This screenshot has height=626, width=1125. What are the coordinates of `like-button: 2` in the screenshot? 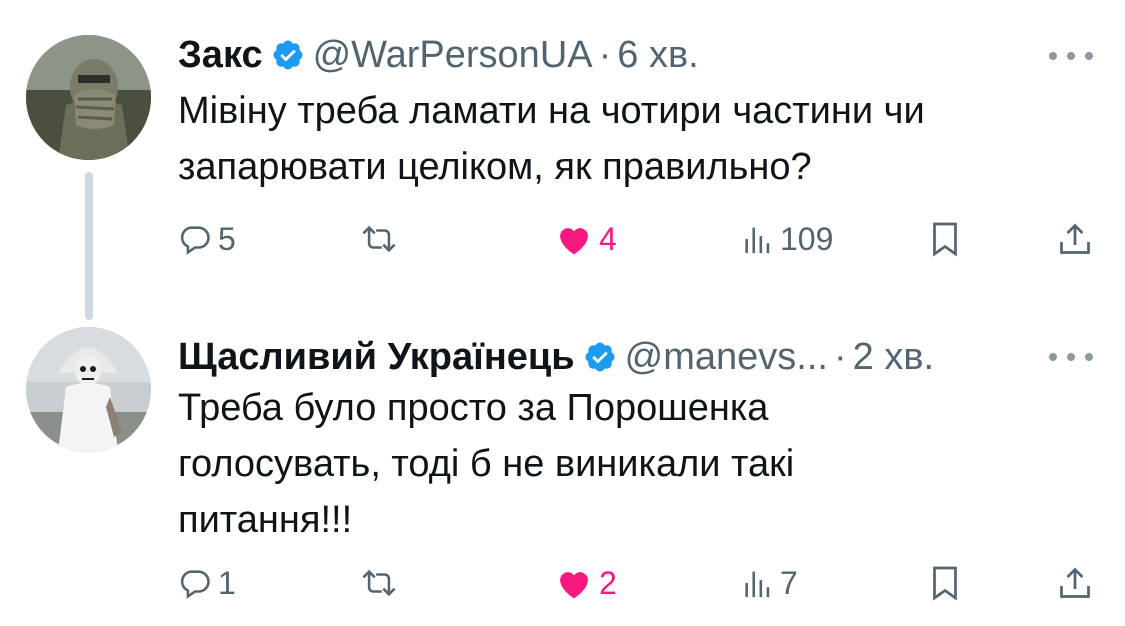 It's located at (586, 583).